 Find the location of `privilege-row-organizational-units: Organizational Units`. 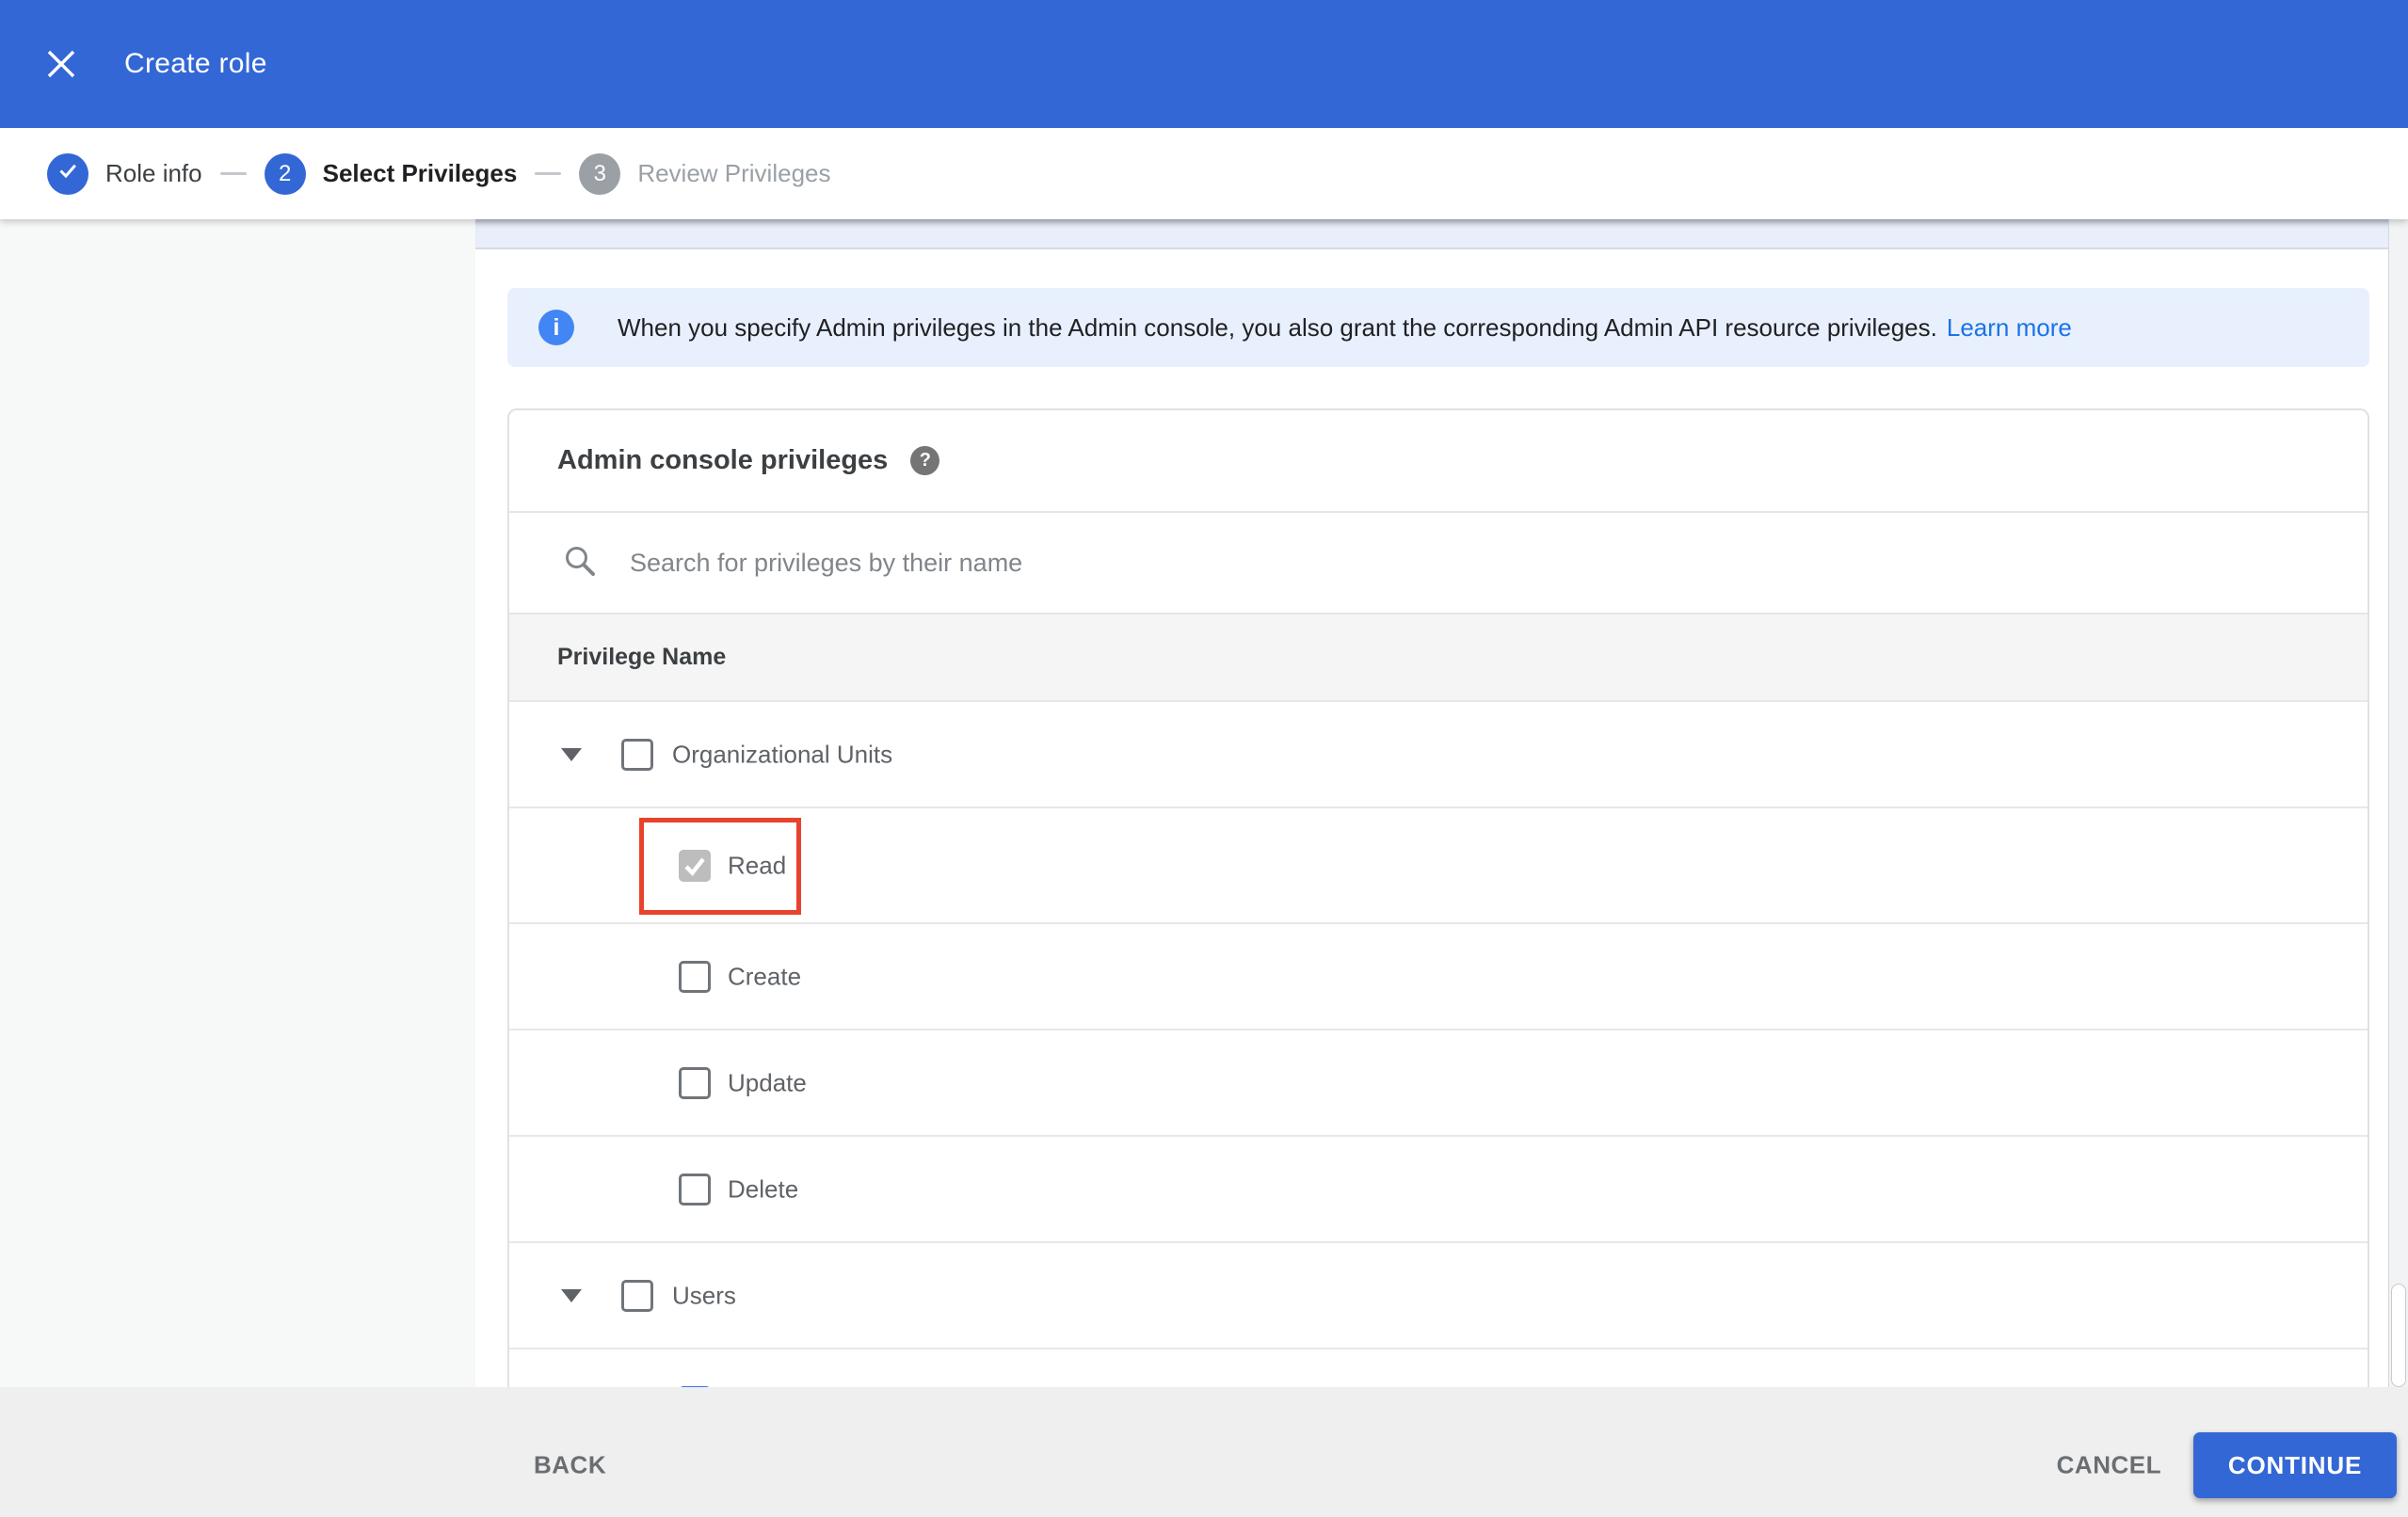

privilege-row-organizational-units: Organizational Units is located at coordinates (1439, 753).